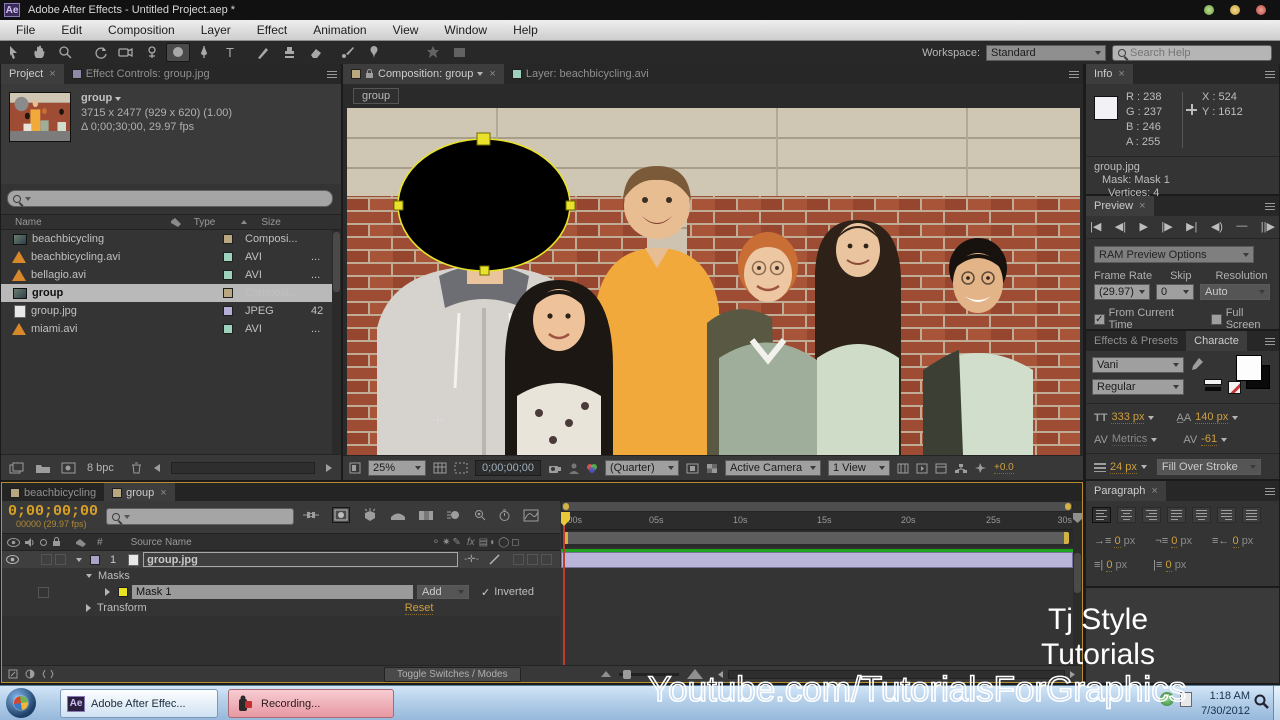  I want to click on panel-menu-icon, so click(1270, 491).